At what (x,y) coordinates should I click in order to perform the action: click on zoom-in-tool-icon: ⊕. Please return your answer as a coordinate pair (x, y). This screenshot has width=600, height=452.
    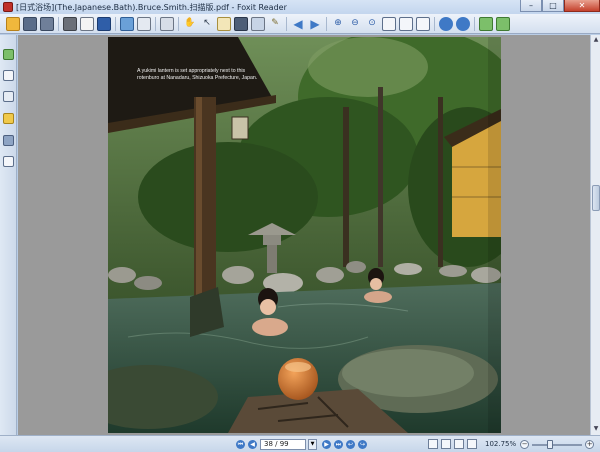
    Looking at the image, I should click on (338, 24).